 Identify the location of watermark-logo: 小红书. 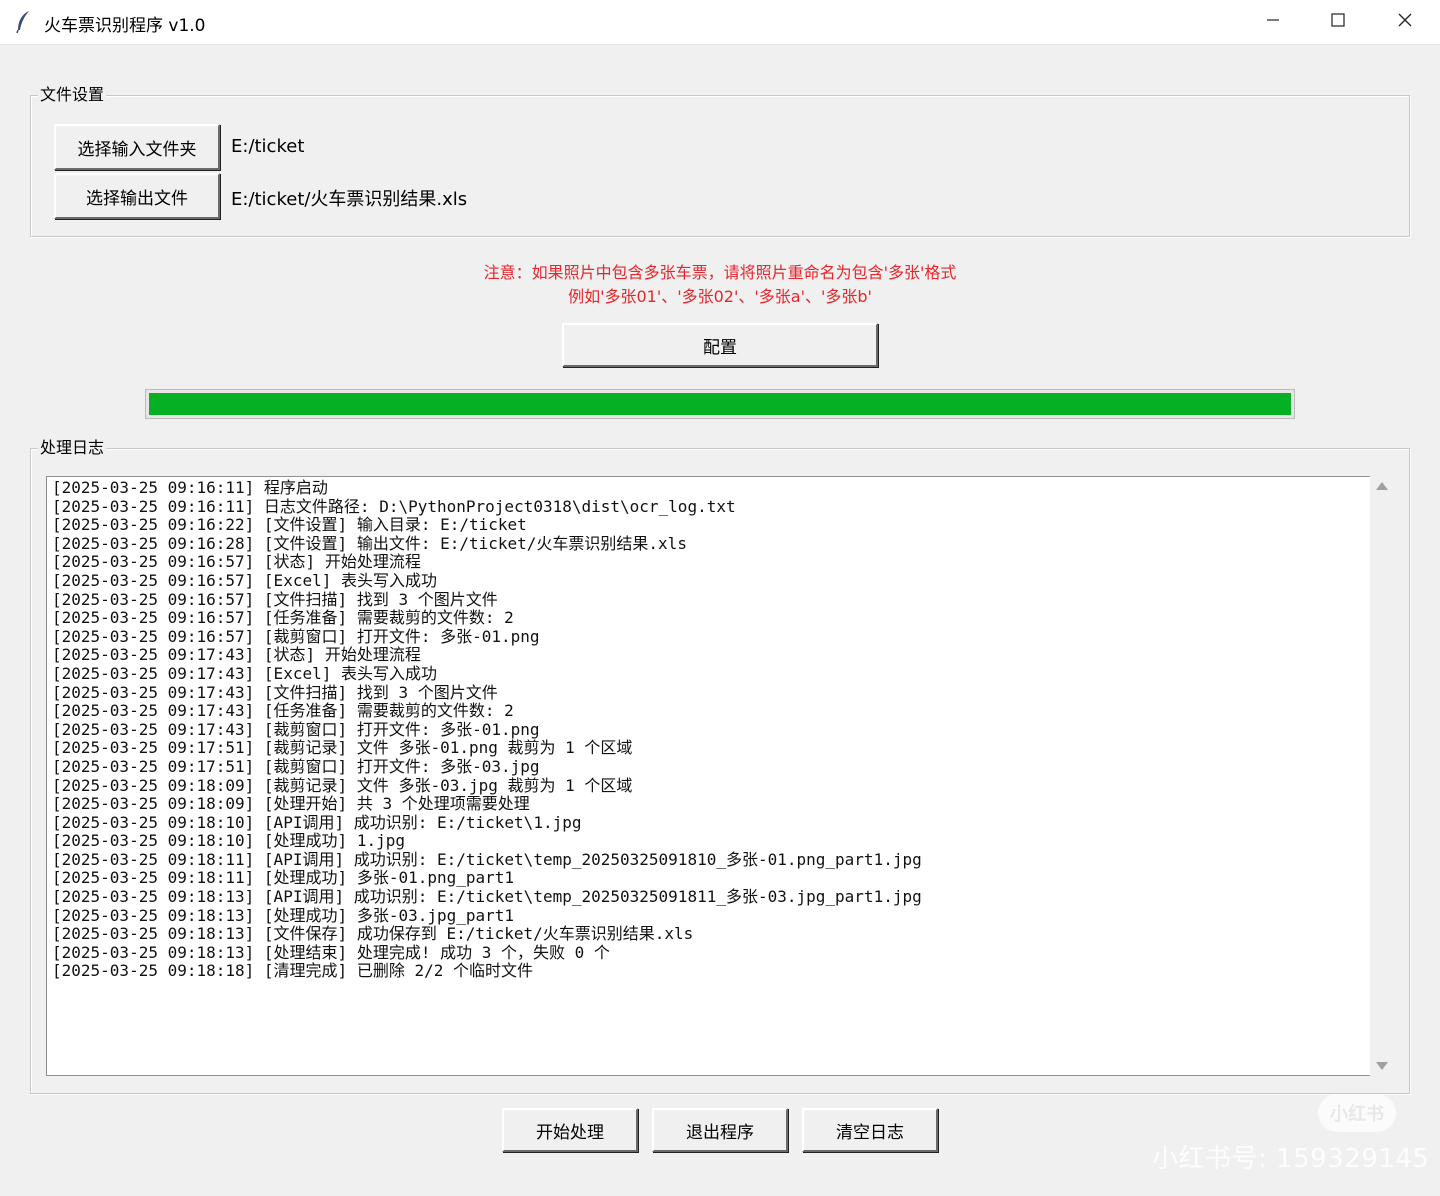
(1357, 1113).